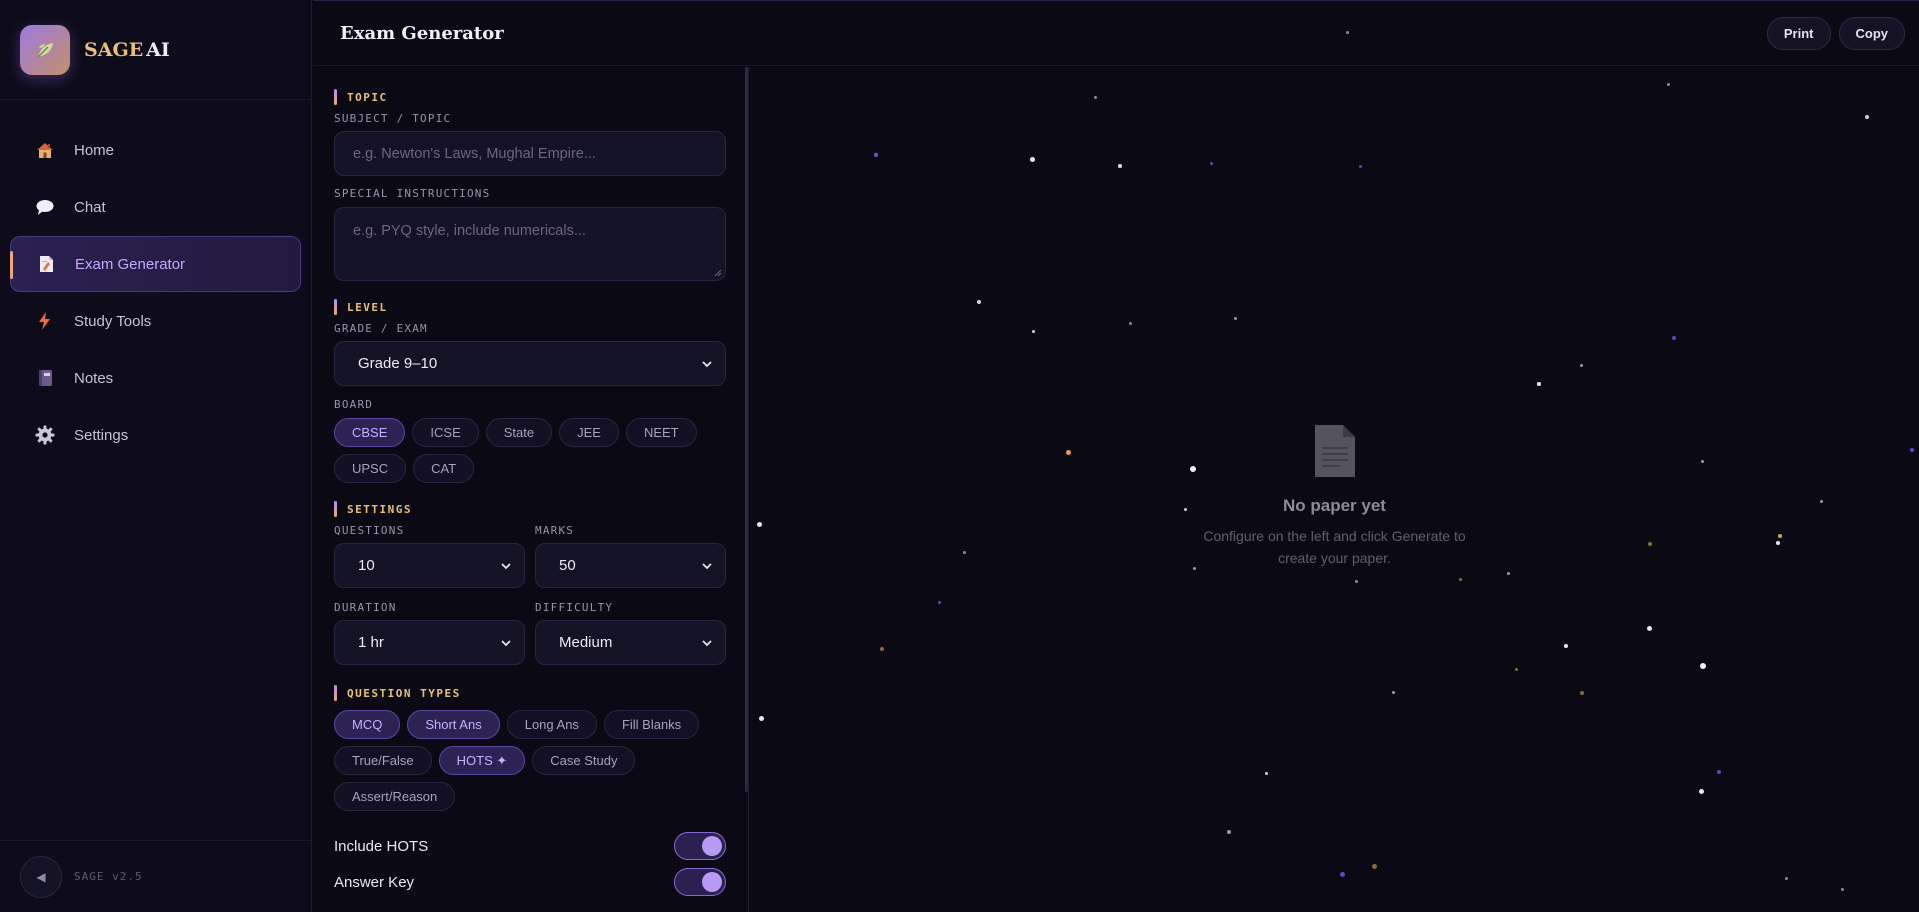  What do you see at coordinates (574, 607) in the screenshot?
I see `difficulty-label: DIFFICULTY` at bounding box center [574, 607].